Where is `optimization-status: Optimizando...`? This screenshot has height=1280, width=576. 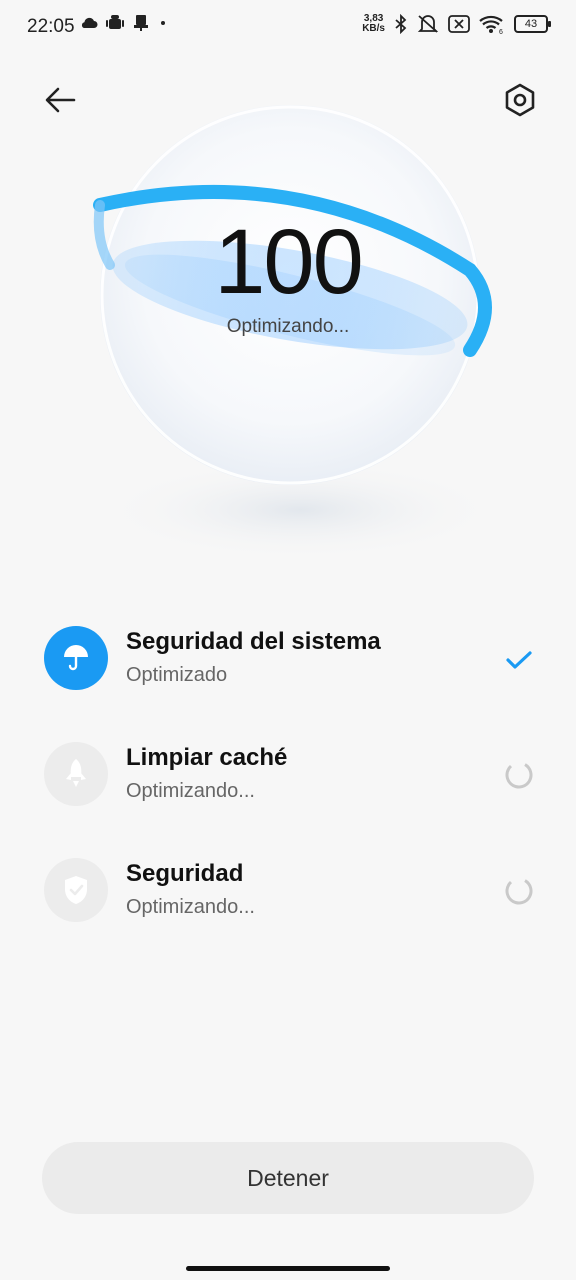 optimization-status: Optimizando... is located at coordinates (288, 326).